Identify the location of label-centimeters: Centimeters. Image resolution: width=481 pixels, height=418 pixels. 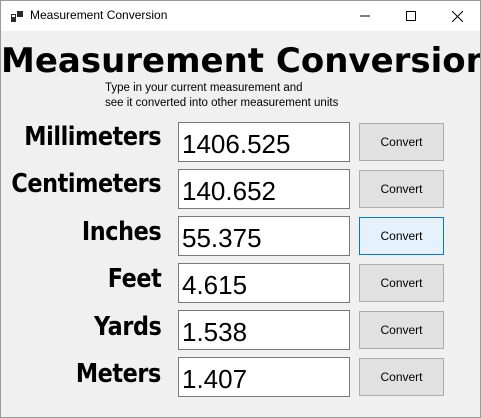
(86, 184).